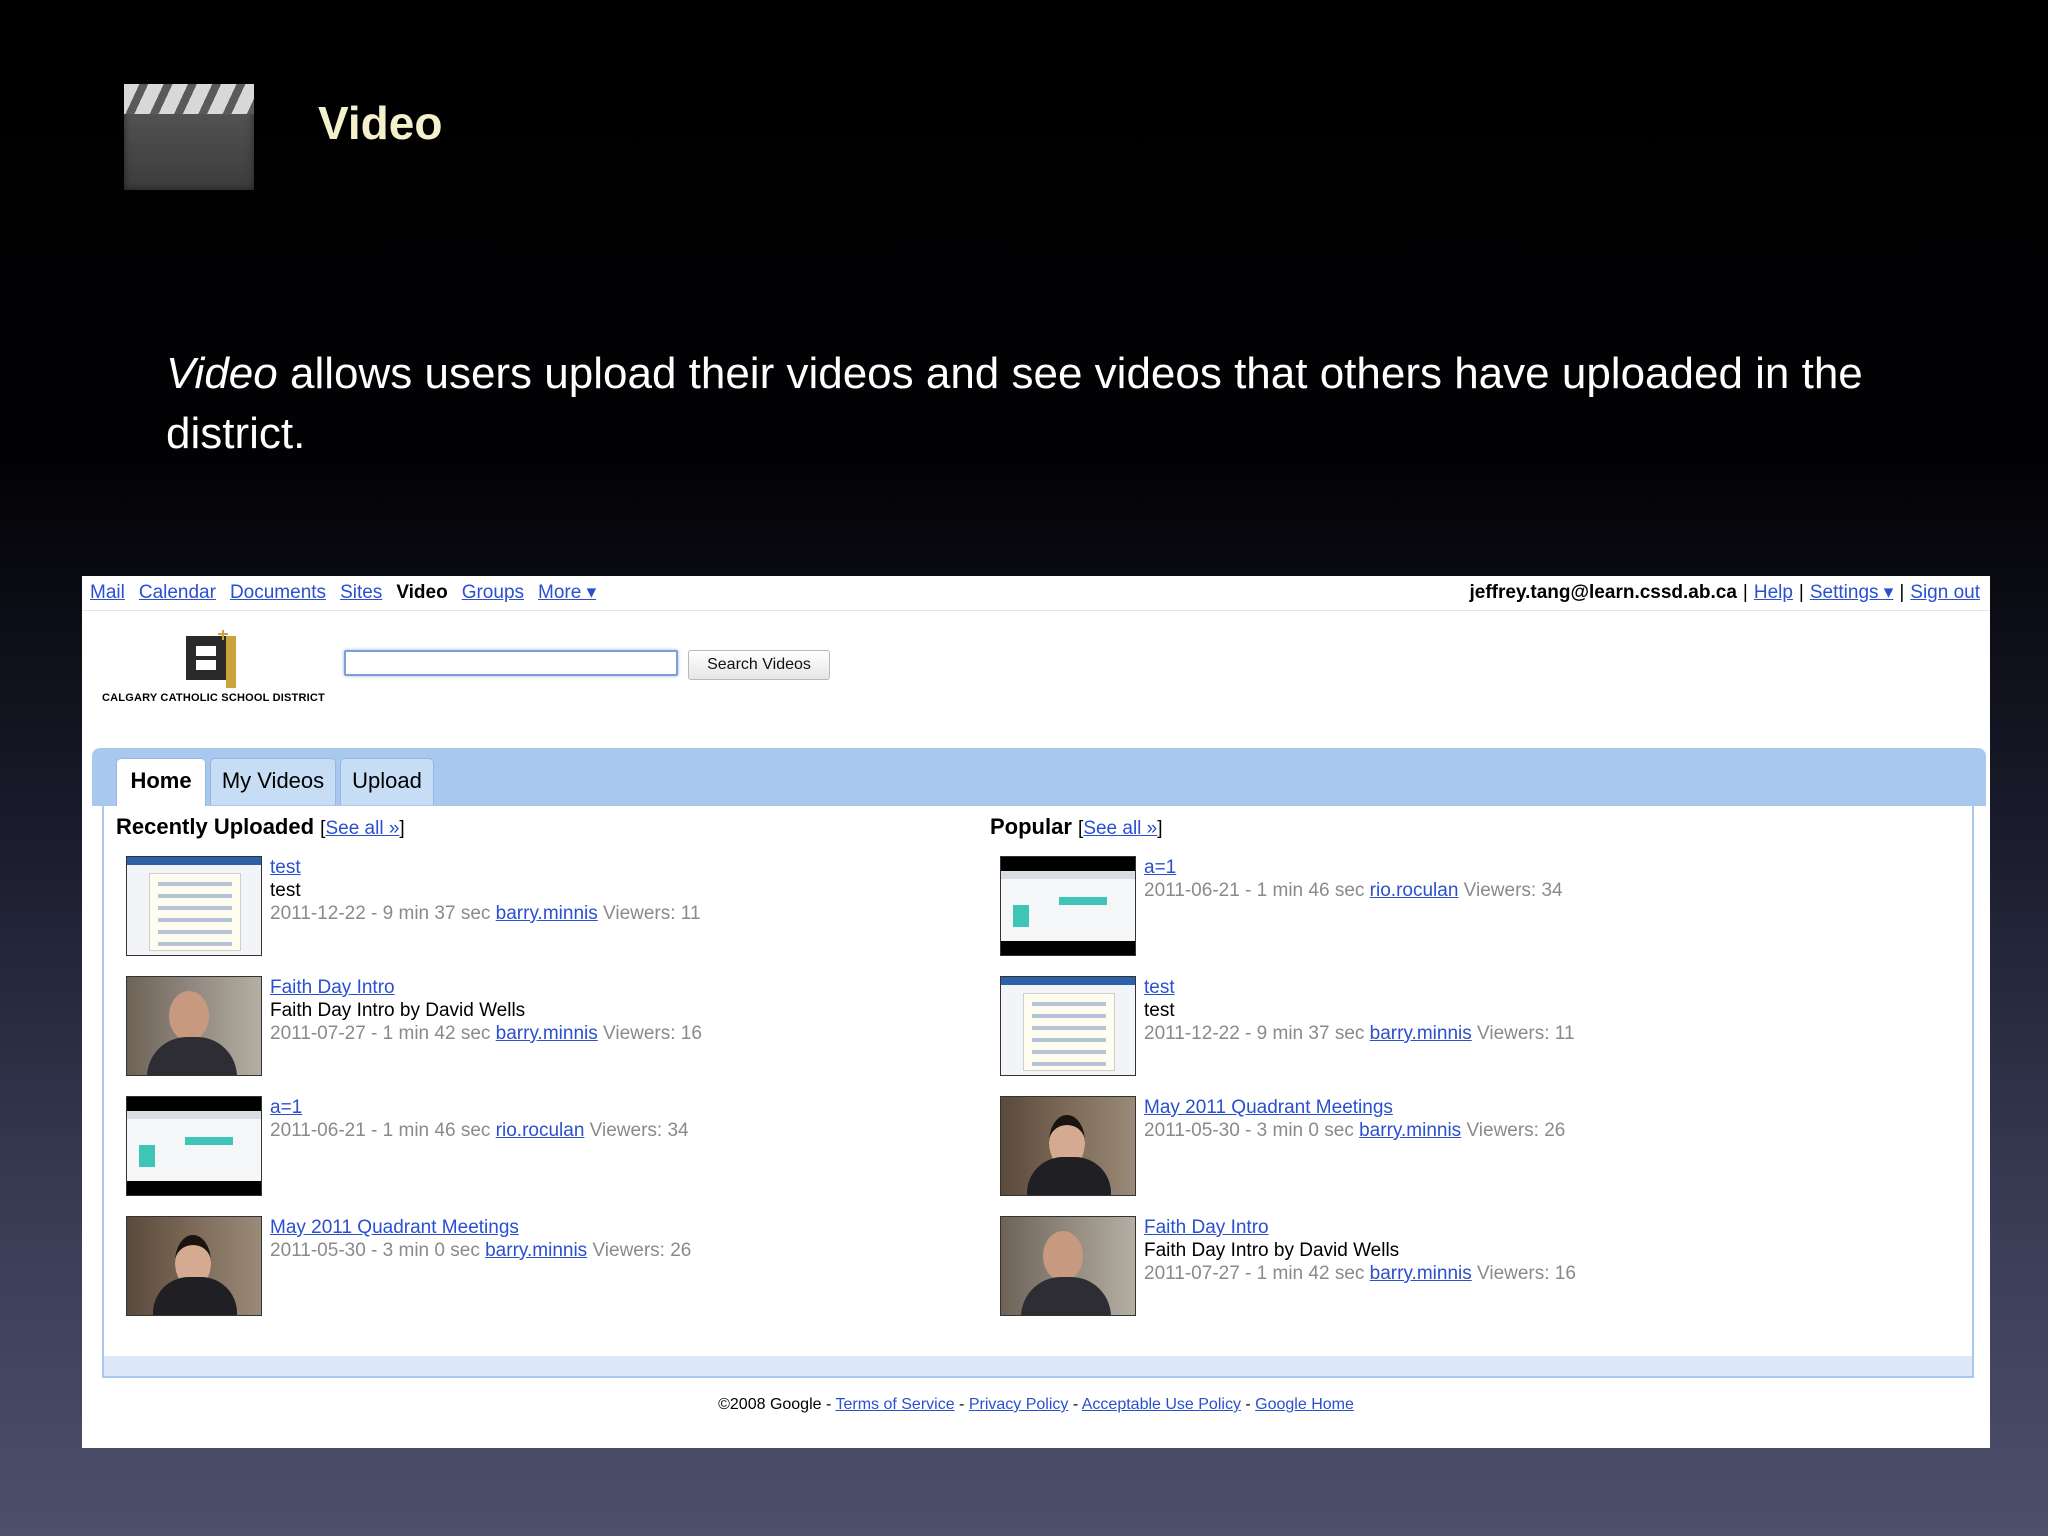  What do you see at coordinates (759, 665) in the screenshot?
I see `search-videos-button: Search Videos` at bounding box center [759, 665].